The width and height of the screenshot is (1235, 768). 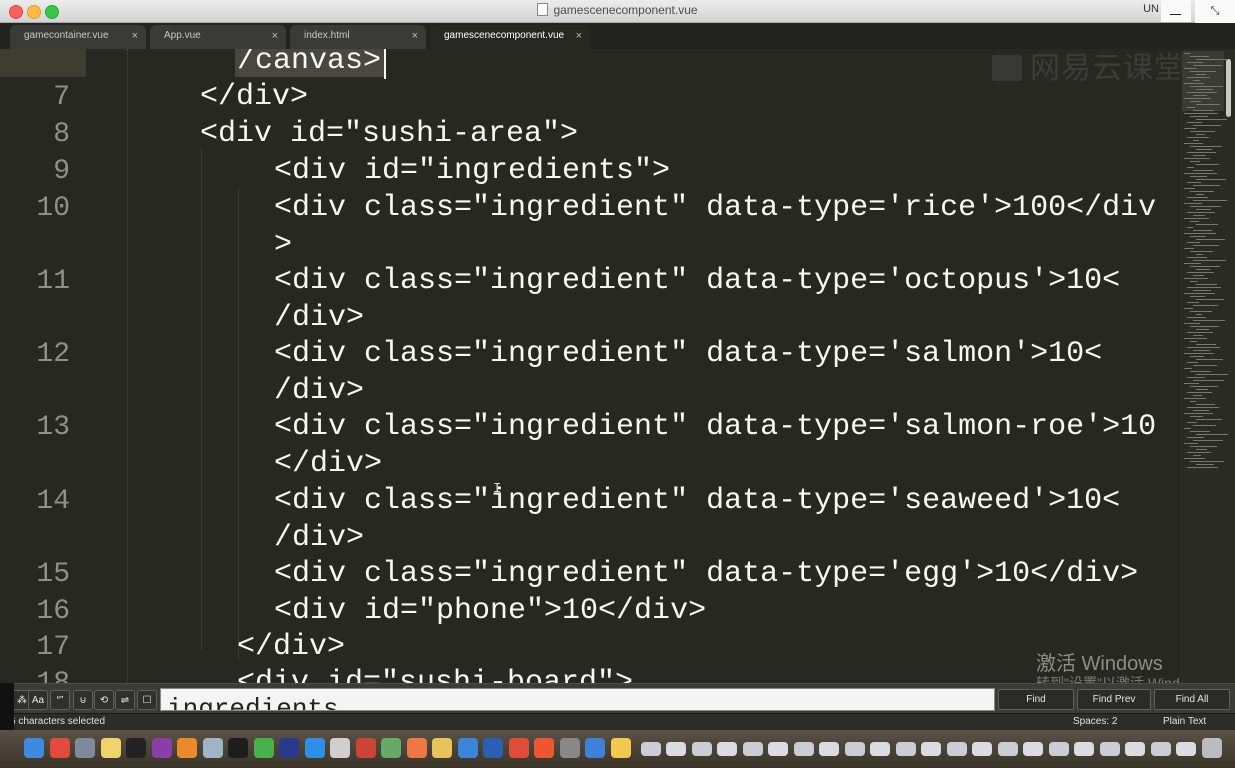 I want to click on highlight-matches-toggle: ⇌, so click(x=125, y=700).